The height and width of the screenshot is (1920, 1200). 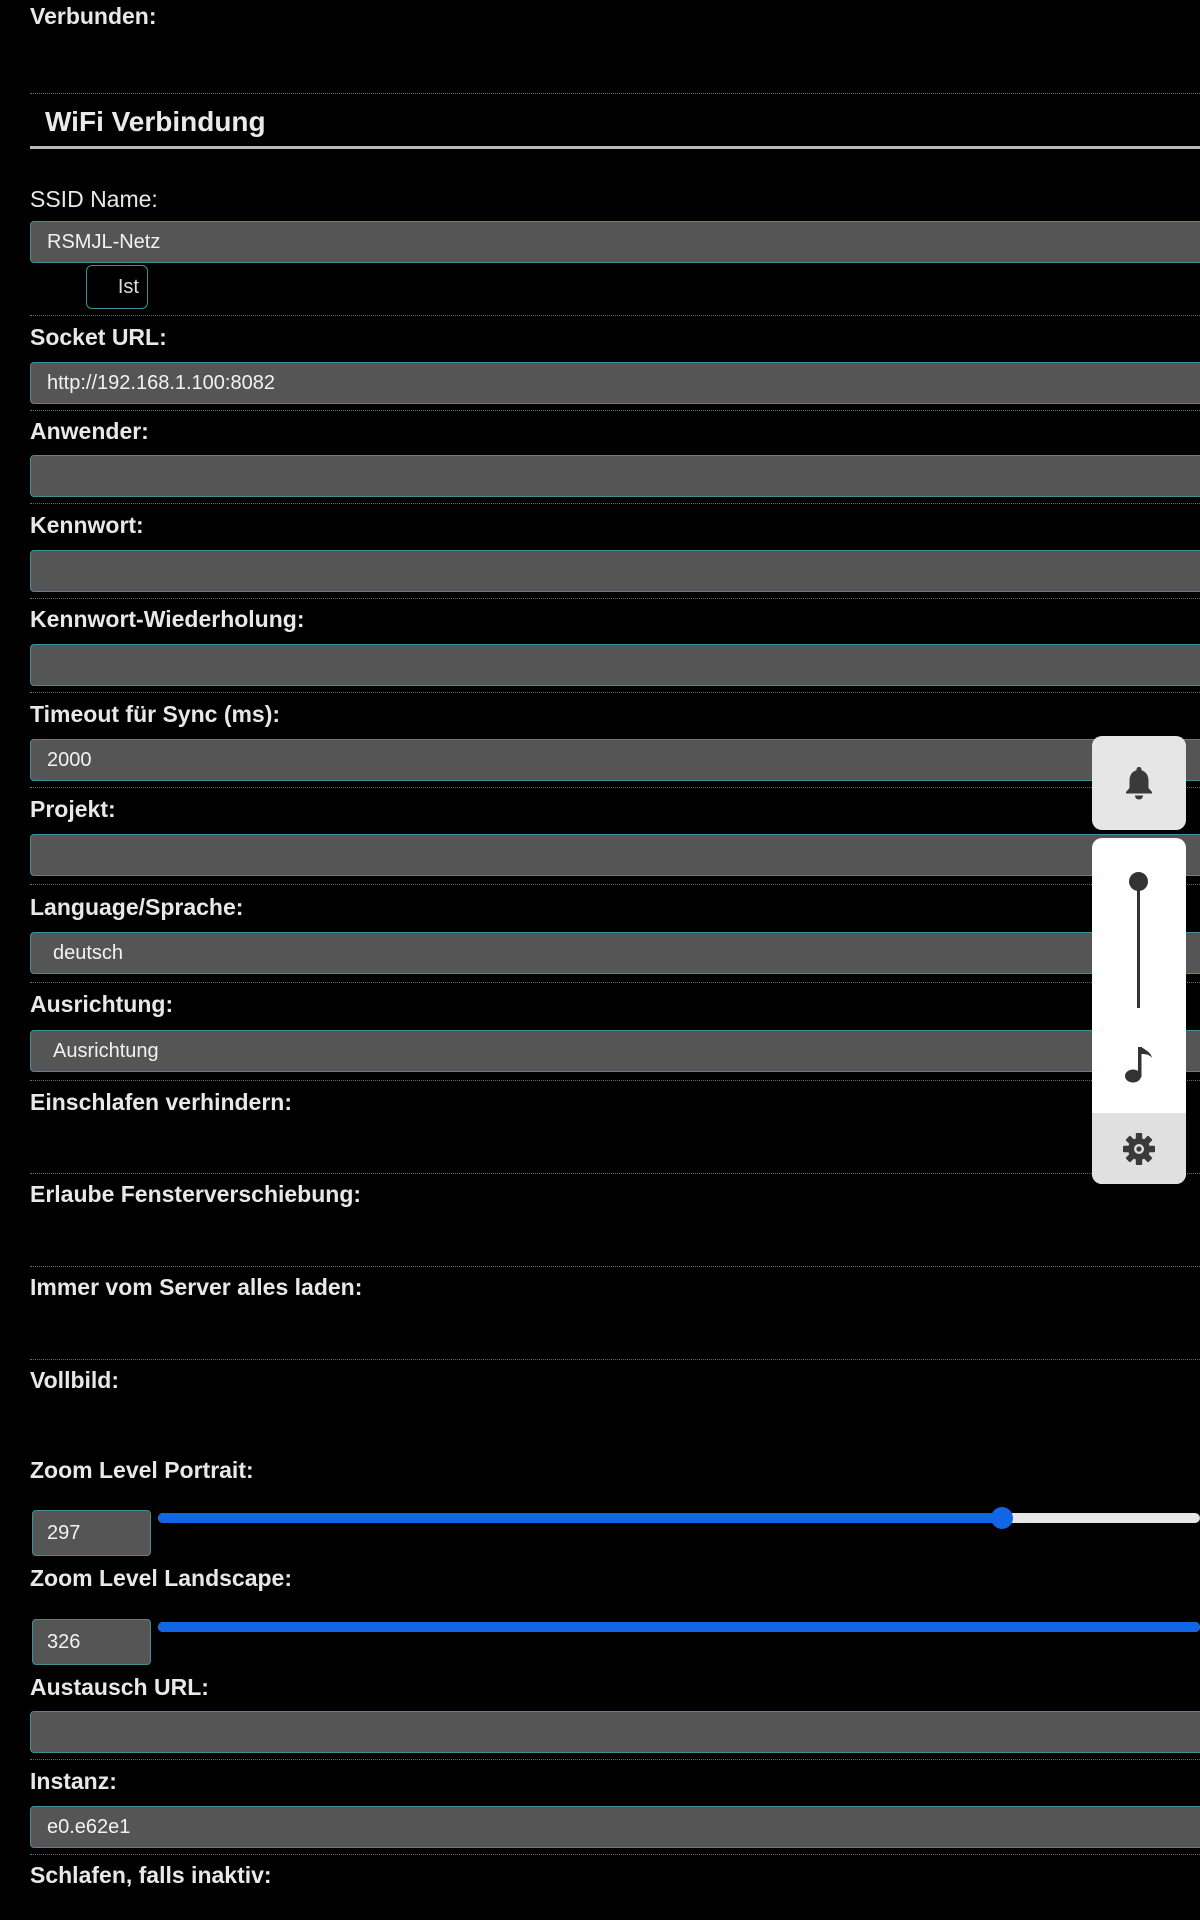 What do you see at coordinates (1002, 1518) in the screenshot?
I see `zoom-portrait-thumb` at bounding box center [1002, 1518].